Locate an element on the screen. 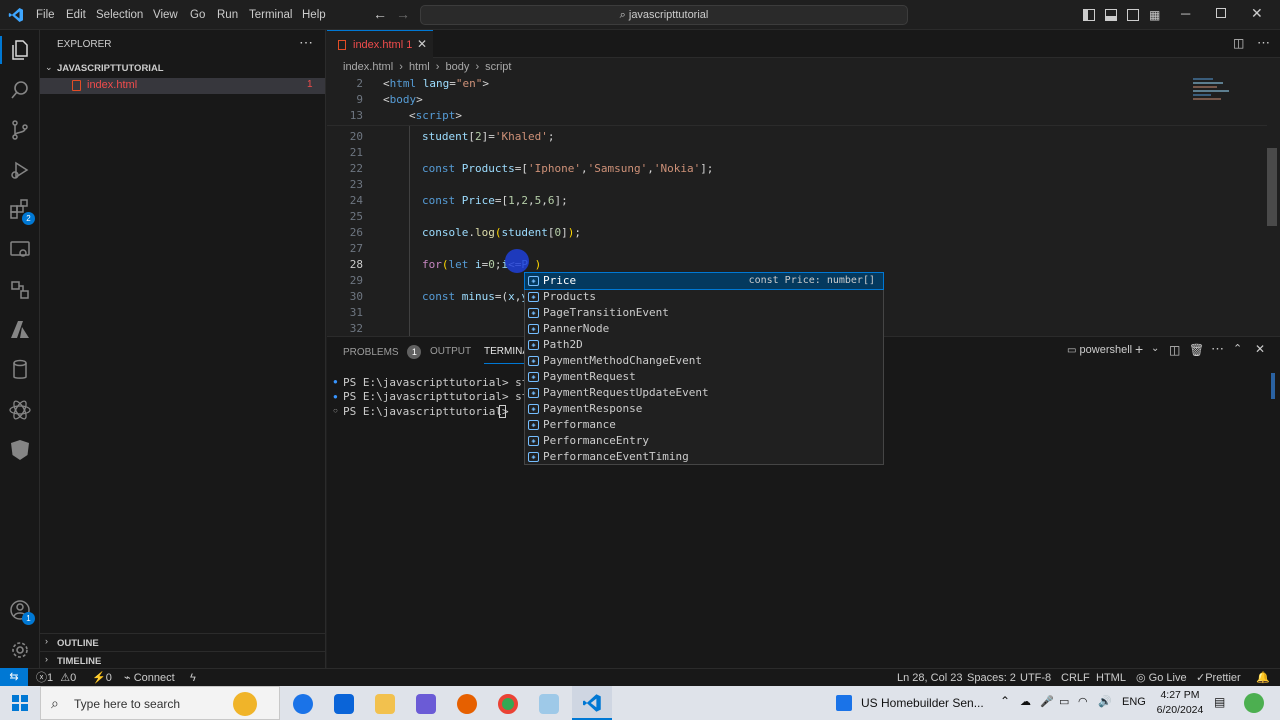 Image resolution: width=1280 pixels, height=720 pixels. toggle-panel-icon is located at coordinates (1111, 15).